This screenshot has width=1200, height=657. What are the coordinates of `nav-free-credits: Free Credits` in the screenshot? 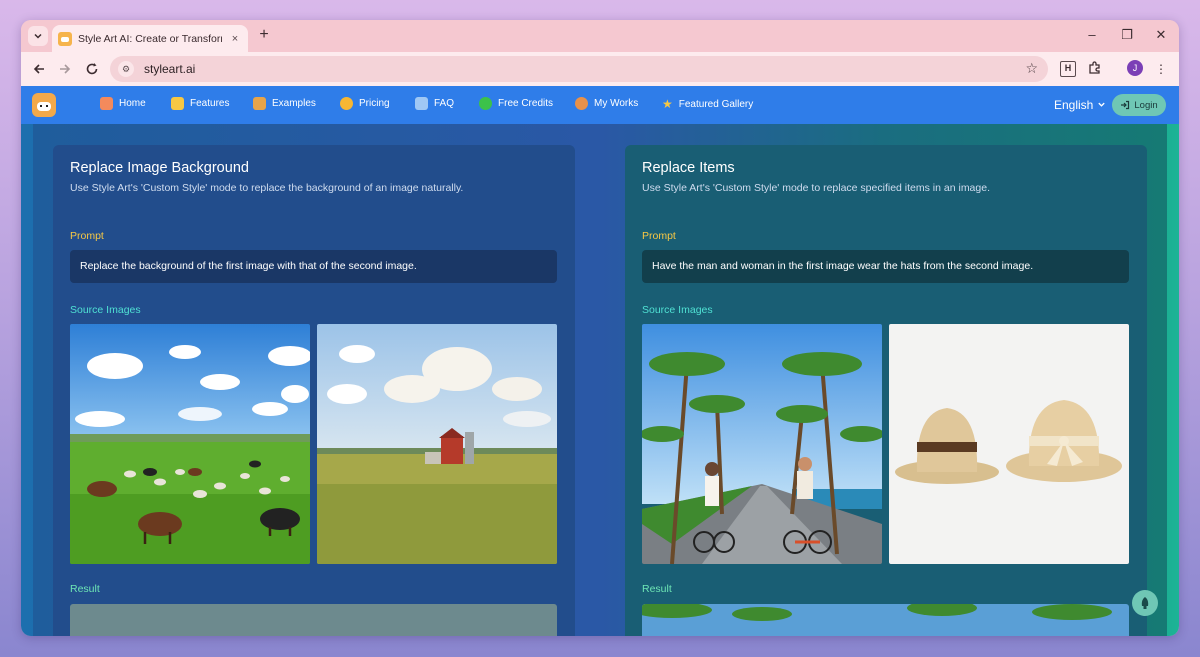 It's located at (516, 103).